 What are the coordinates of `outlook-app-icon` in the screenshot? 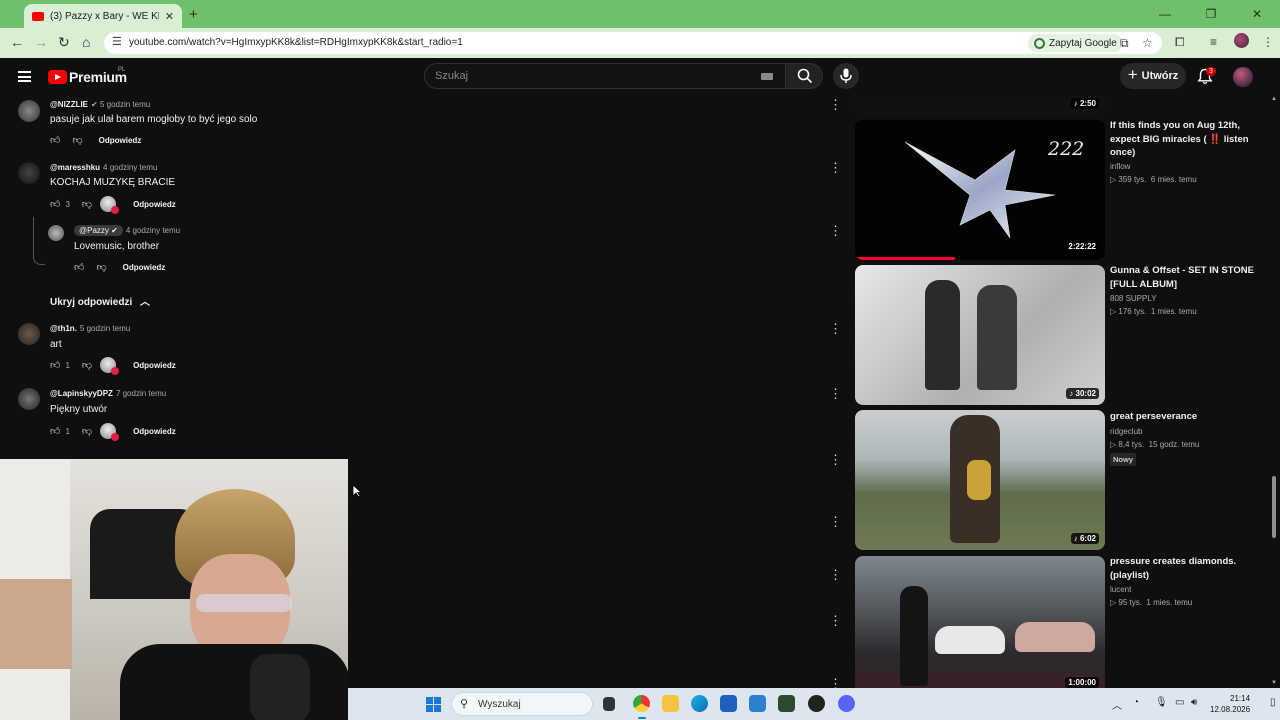 It's located at (757, 703).